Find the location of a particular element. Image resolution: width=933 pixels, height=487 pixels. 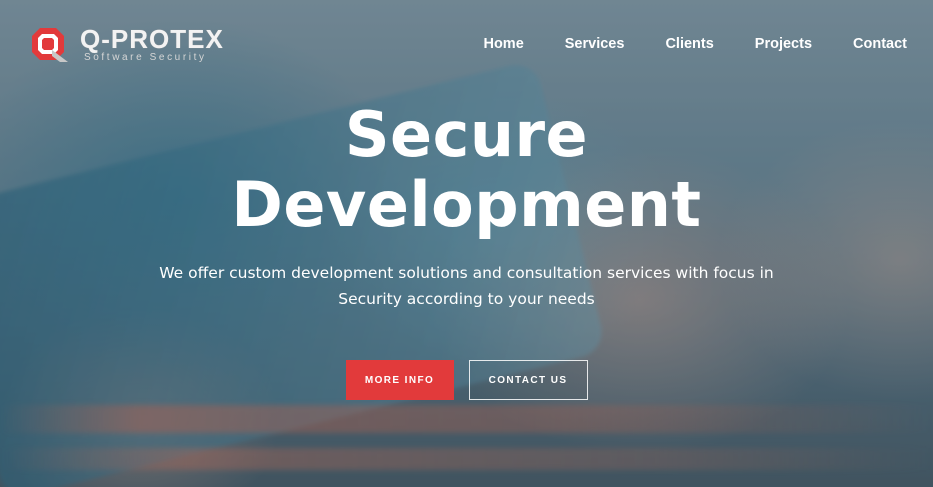

cta-buttons: MORE INFO CONTACT US is located at coordinates (466, 380).